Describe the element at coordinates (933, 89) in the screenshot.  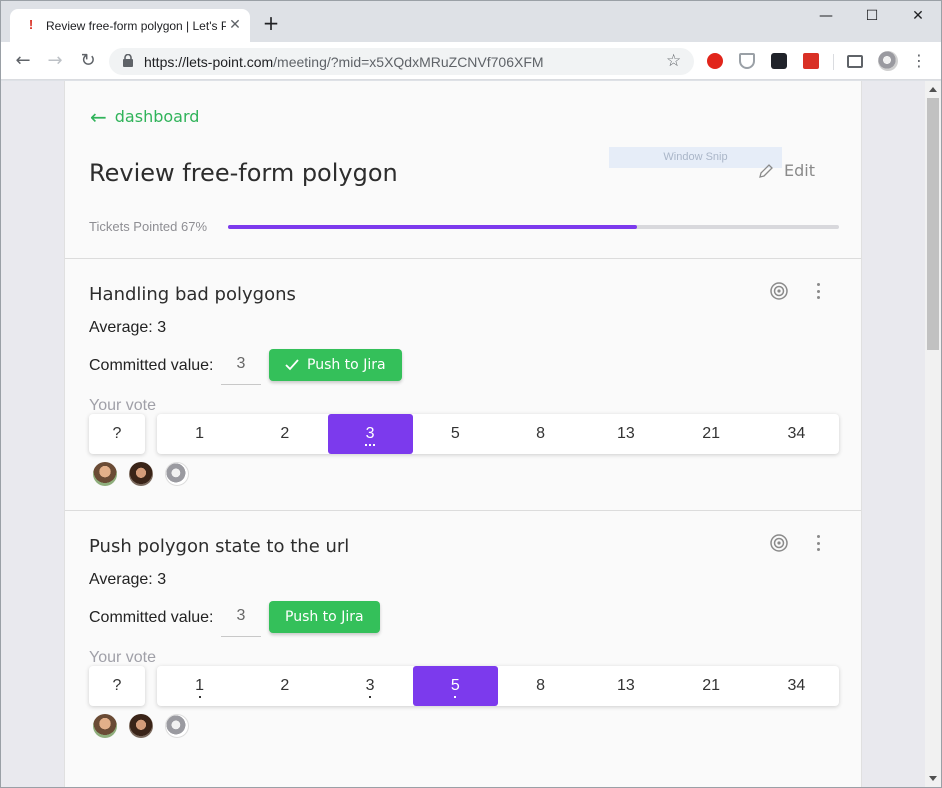
I see `scroll-up-icon` at that location.